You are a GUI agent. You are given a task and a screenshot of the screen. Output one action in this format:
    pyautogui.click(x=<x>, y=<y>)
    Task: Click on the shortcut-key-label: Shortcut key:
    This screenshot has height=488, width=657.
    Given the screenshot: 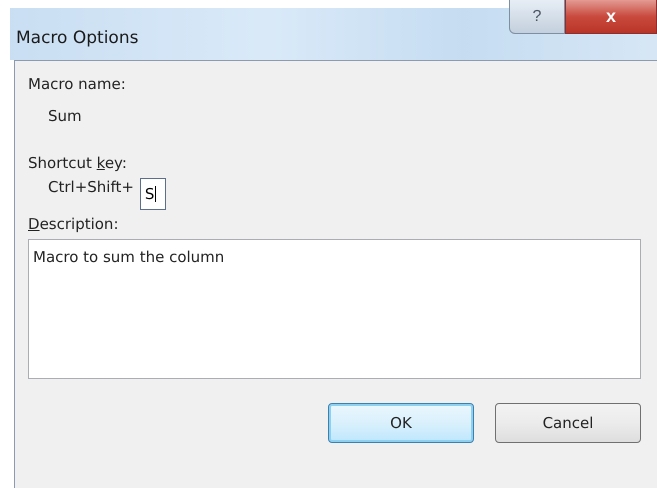 What is the action you would take?
    pyautogui.click(x=77, y=163)
    